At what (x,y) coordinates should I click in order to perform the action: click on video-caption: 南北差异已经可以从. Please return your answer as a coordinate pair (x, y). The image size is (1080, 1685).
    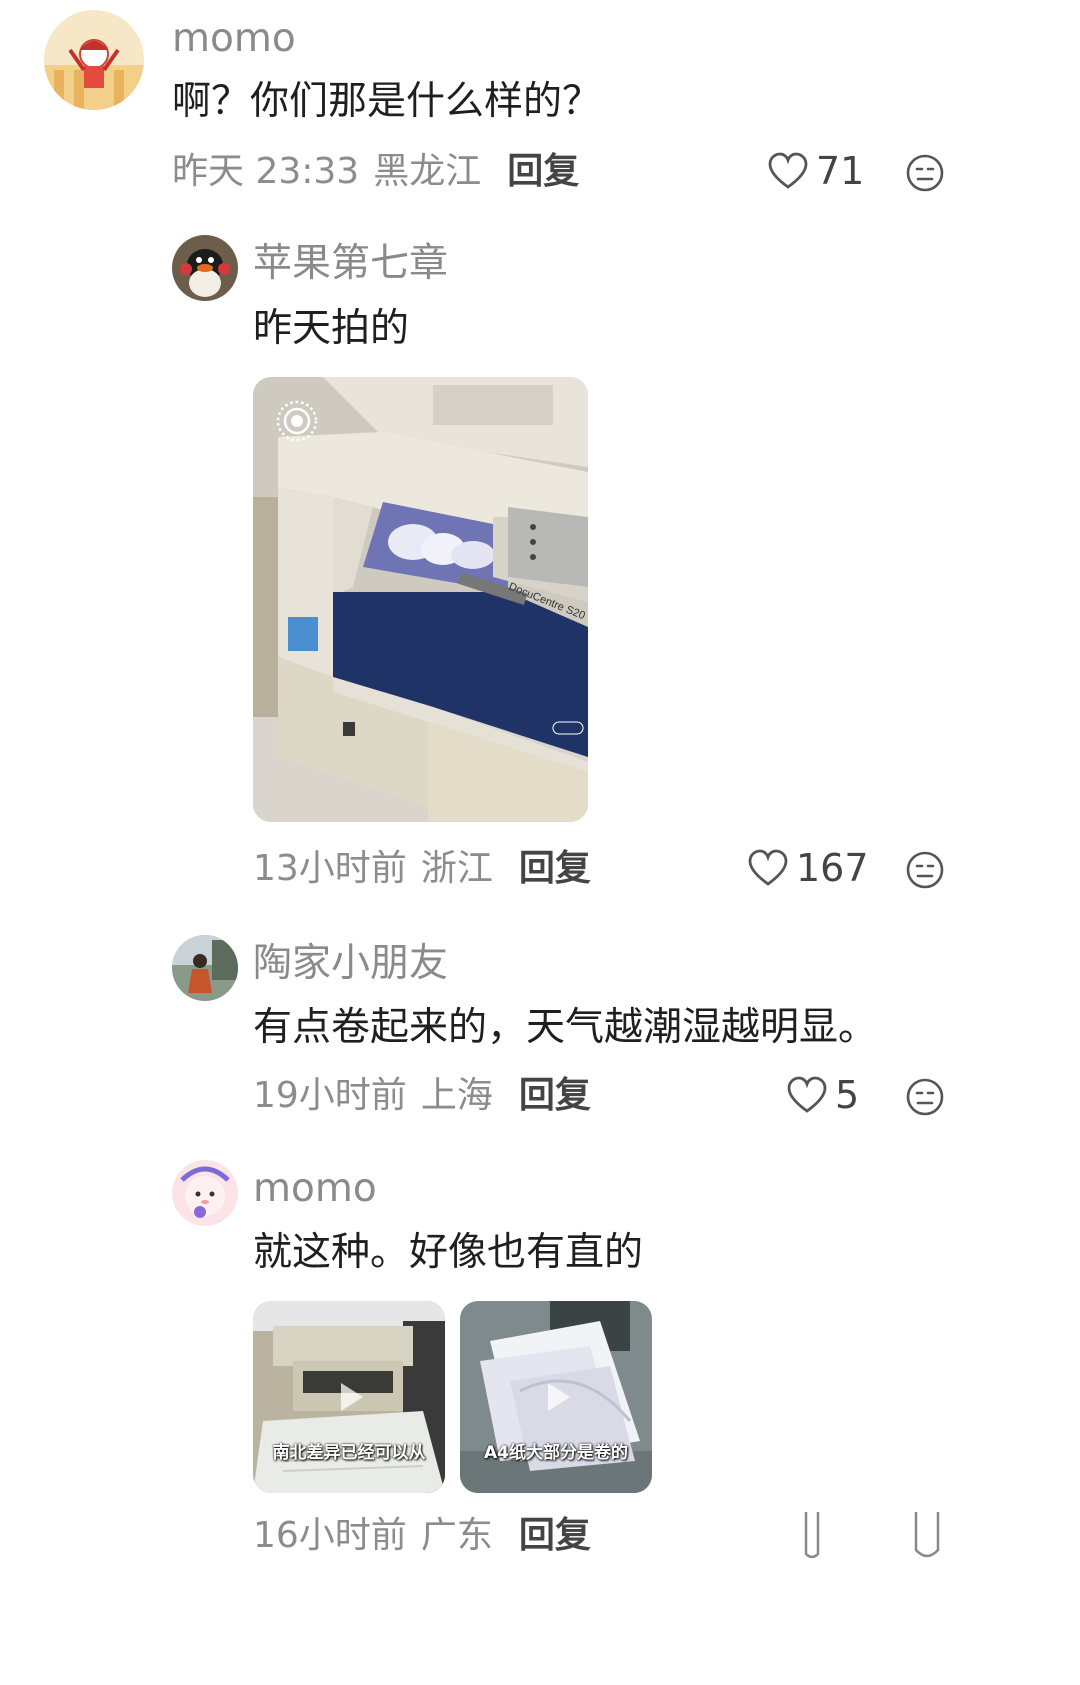
    Looking at the image, I should click on (349, 1453).